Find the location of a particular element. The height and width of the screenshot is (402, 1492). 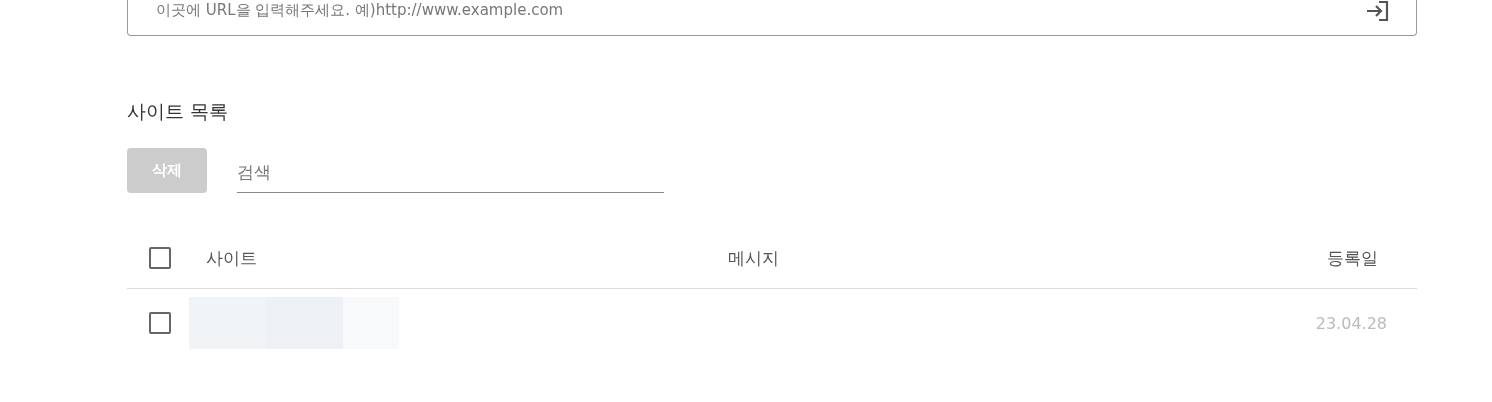

section-title: 사이트 목록 is located at coordinates (178, 111).